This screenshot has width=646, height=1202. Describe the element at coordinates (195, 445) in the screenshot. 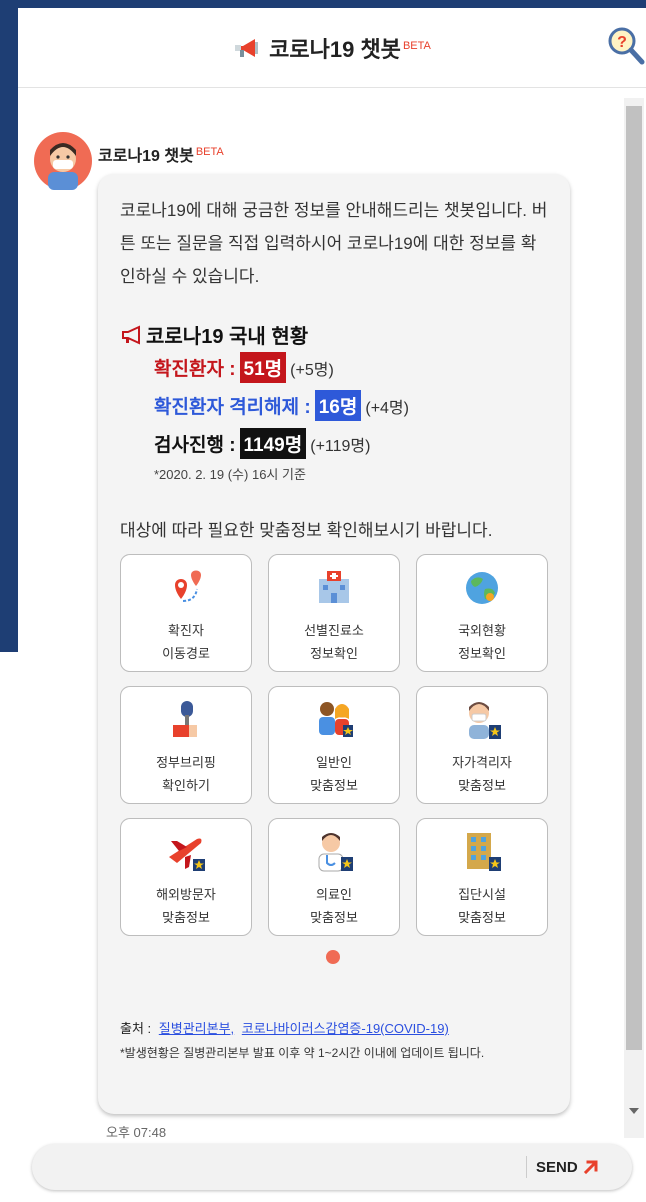

I see `testing-label: 검사진행 :` at that location.